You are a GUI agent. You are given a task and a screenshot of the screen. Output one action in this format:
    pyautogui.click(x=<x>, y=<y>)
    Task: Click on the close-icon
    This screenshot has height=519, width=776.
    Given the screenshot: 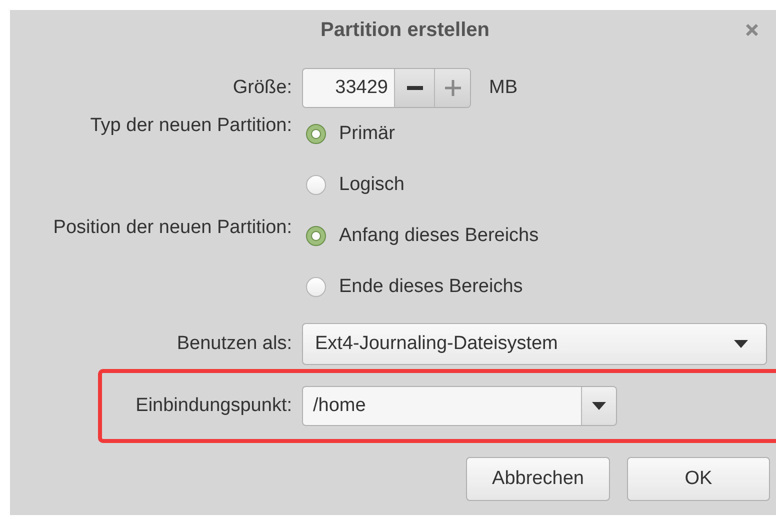 What is the action you would take?
    pyautogui.click(x=752, y=30)
    